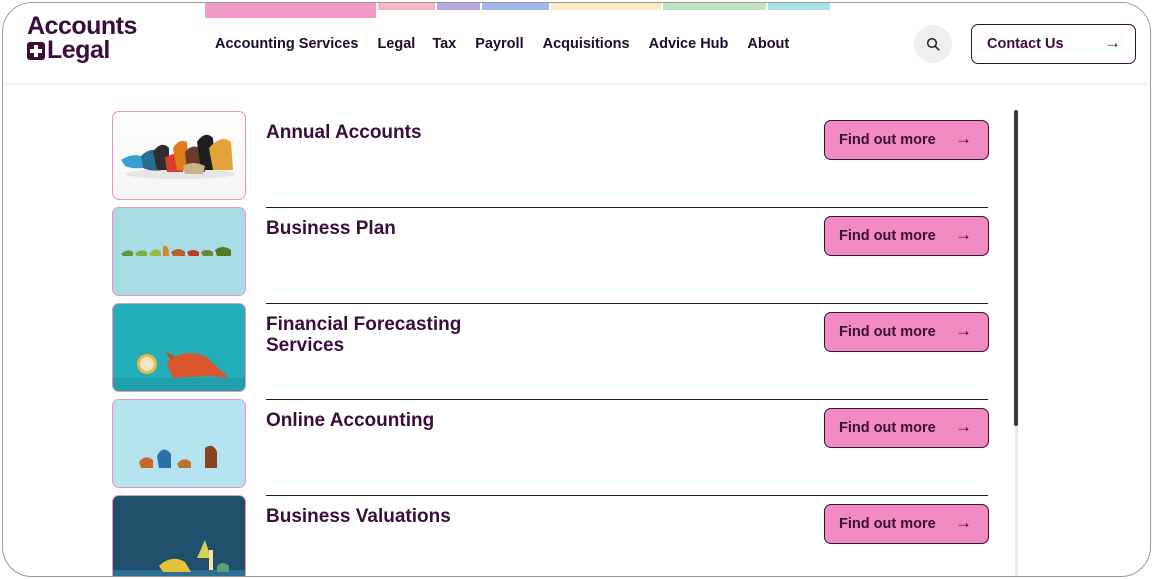 This screenshot has height=579, width=1153. I want to click on service-row-business-valuations: Business Valuations Find out more →, so click(576, 535).